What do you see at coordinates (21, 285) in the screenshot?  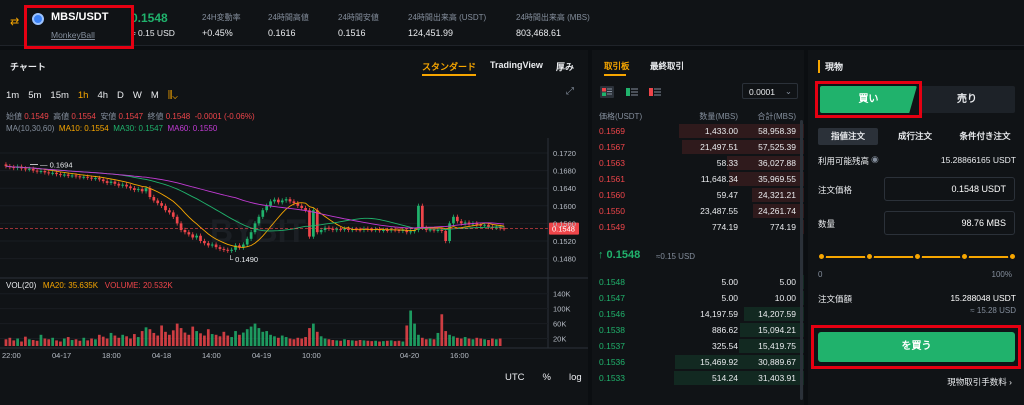 I see `vol-label: VOL(20)` at bounding box center [21, 285].